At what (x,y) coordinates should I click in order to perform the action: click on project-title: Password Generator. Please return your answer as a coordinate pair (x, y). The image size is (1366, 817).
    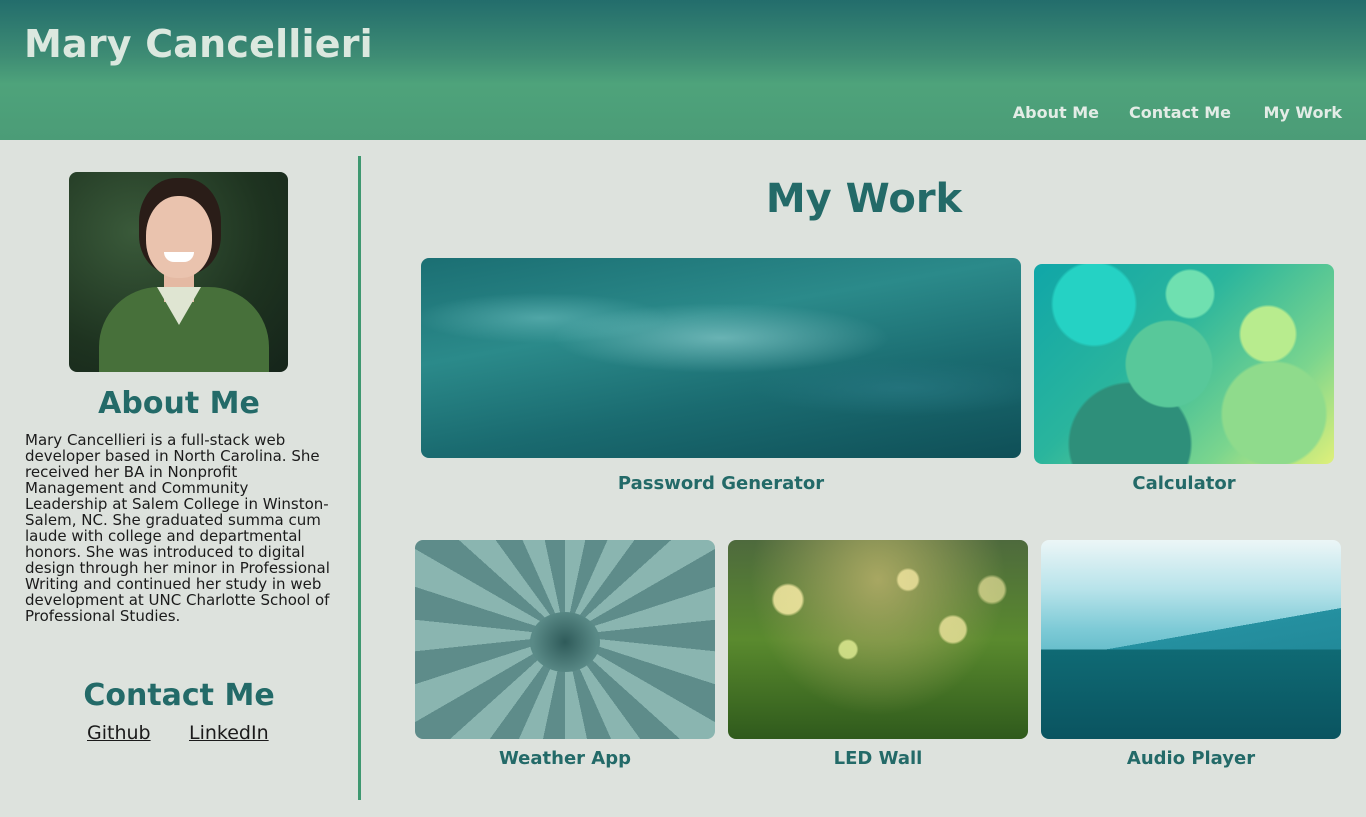
    Looking at the image, I should click on (721, 483).